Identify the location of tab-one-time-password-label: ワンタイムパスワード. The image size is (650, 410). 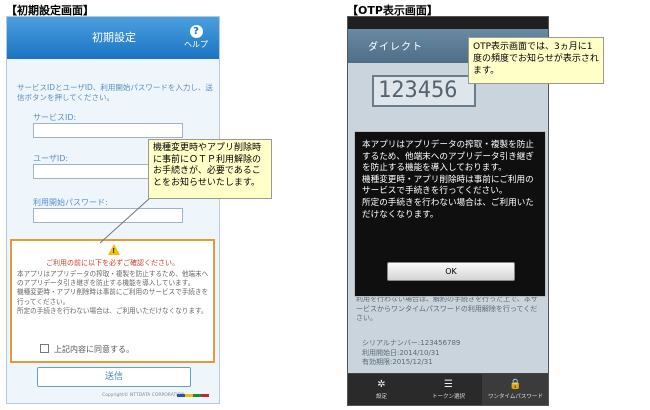
(515, 397).